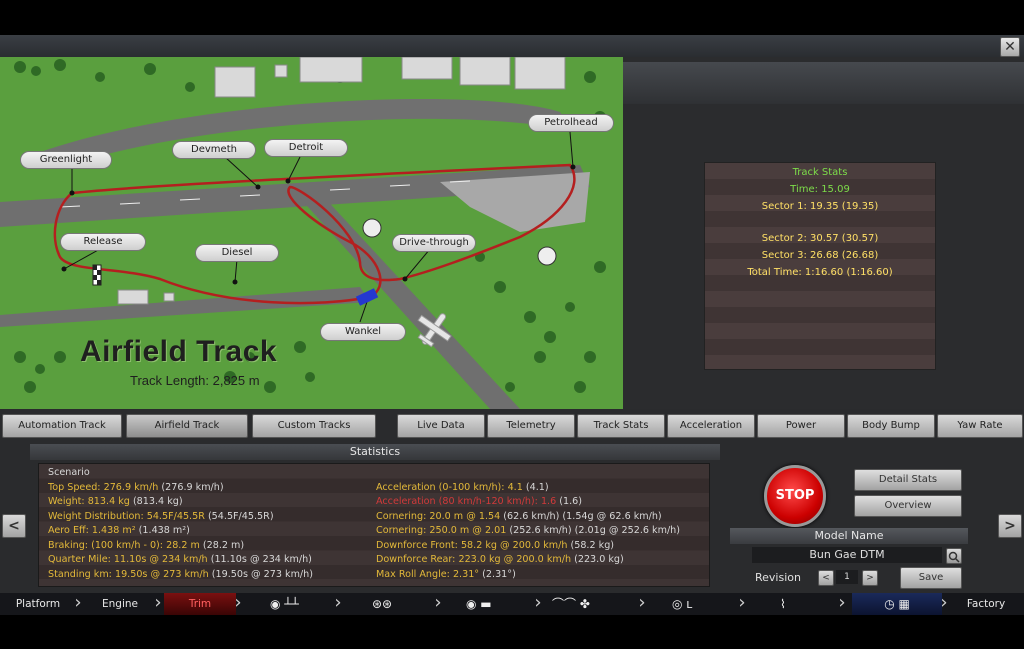  I want to click on stat-top-speed: Top Speed: 276.9 km/h (276.9 km/h), so click(136, 487).